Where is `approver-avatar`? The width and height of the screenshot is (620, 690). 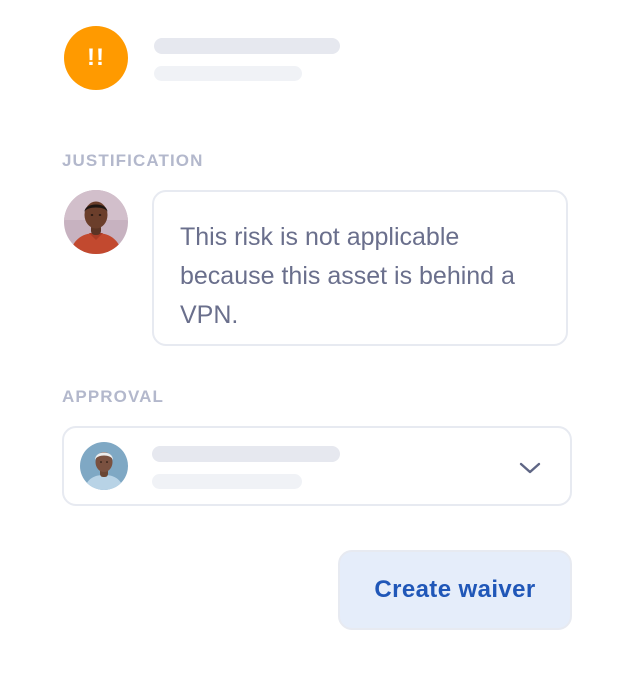 approver-avatar is located at coordinates (104, 466).